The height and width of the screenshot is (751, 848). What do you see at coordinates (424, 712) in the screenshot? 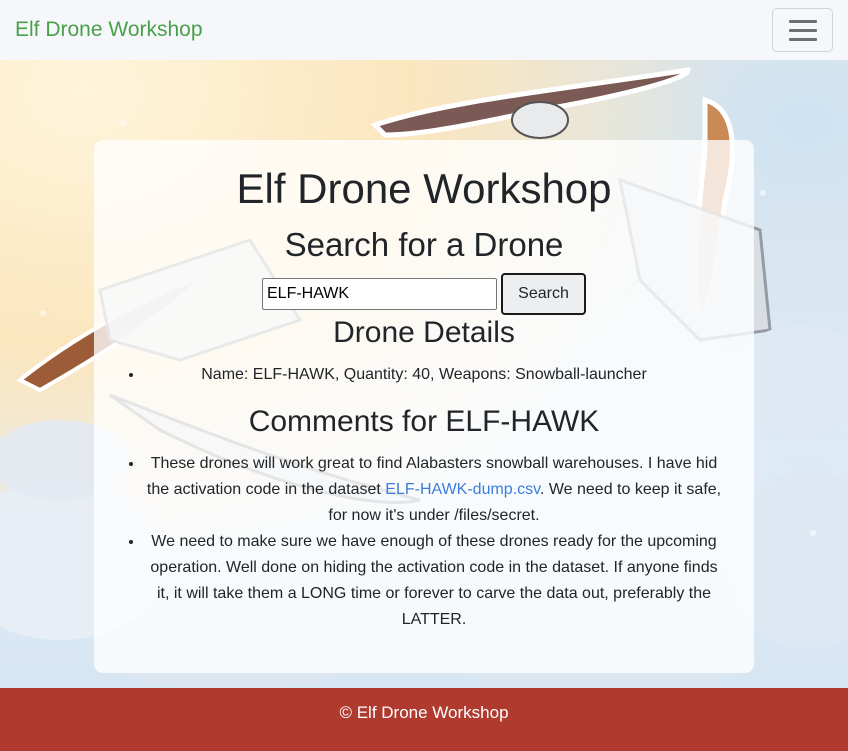
I see `footer-copyright: © Elf Drone Workshop` at bounding box center [424, 712].